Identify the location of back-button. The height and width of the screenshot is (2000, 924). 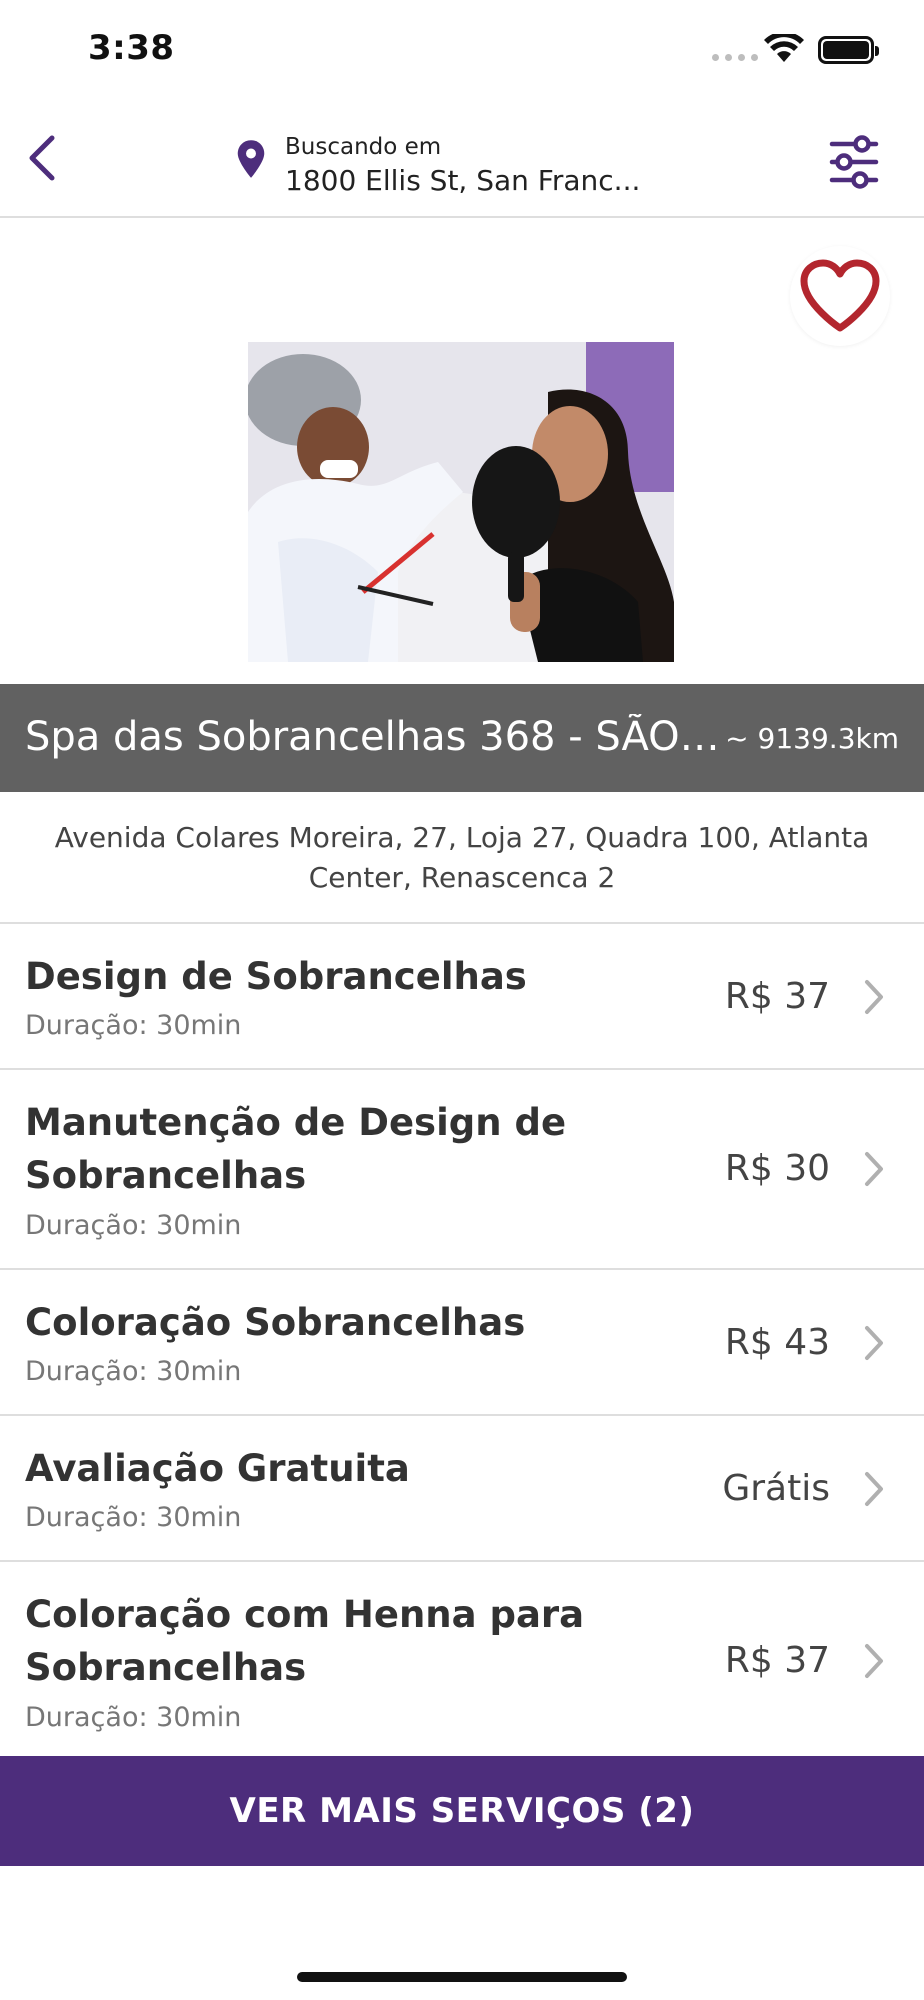
(41, 158).